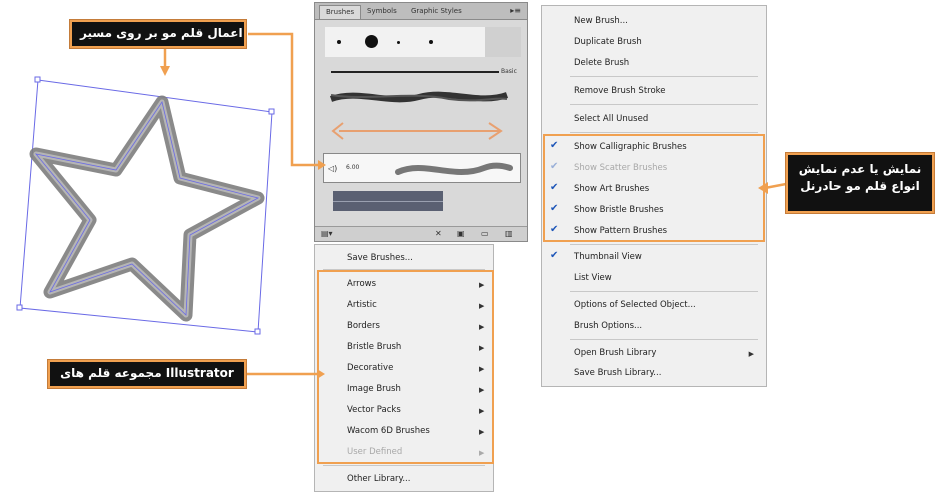  I want to click on connector-show-hide, so click(775, 186).